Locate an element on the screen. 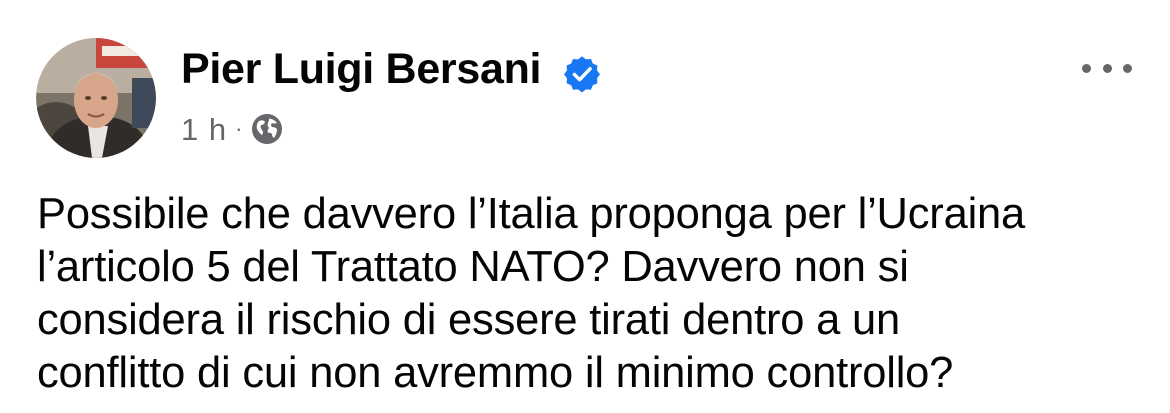 This screenshot has height=413, width=1170. more-options-icon is located at coordinates (1107, 68).